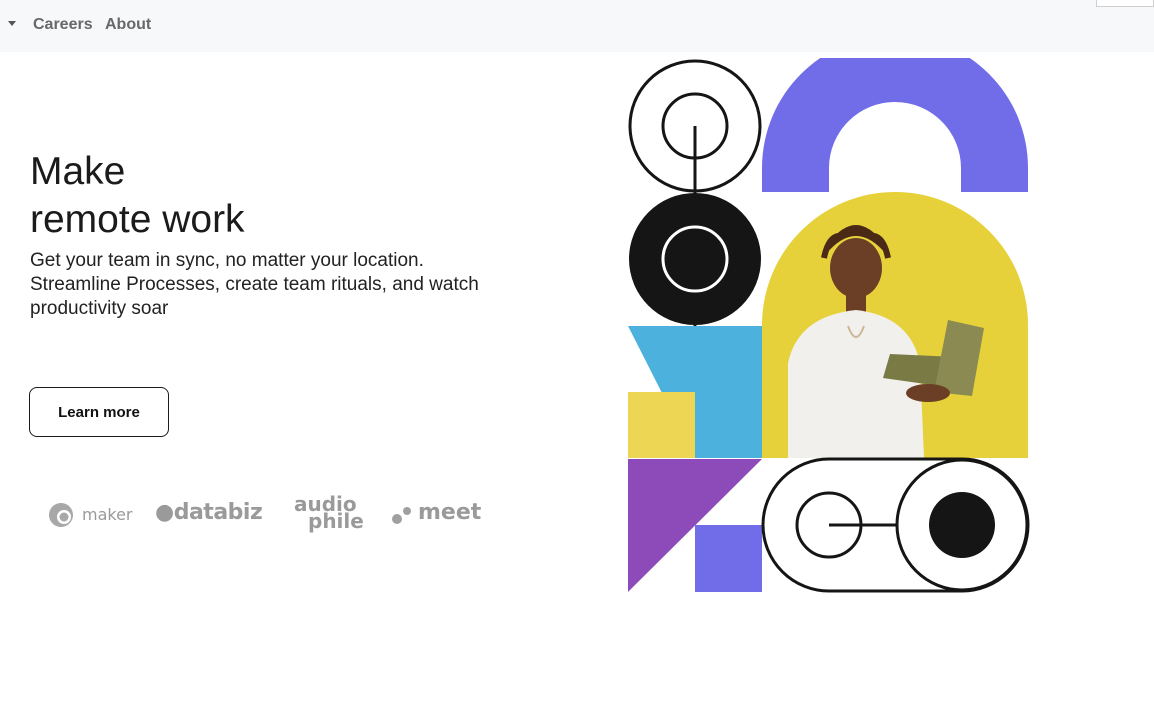 This screenshot has height=718, width=1154. I want to click on hero-title-line-2: remote work, so click(137, 219).